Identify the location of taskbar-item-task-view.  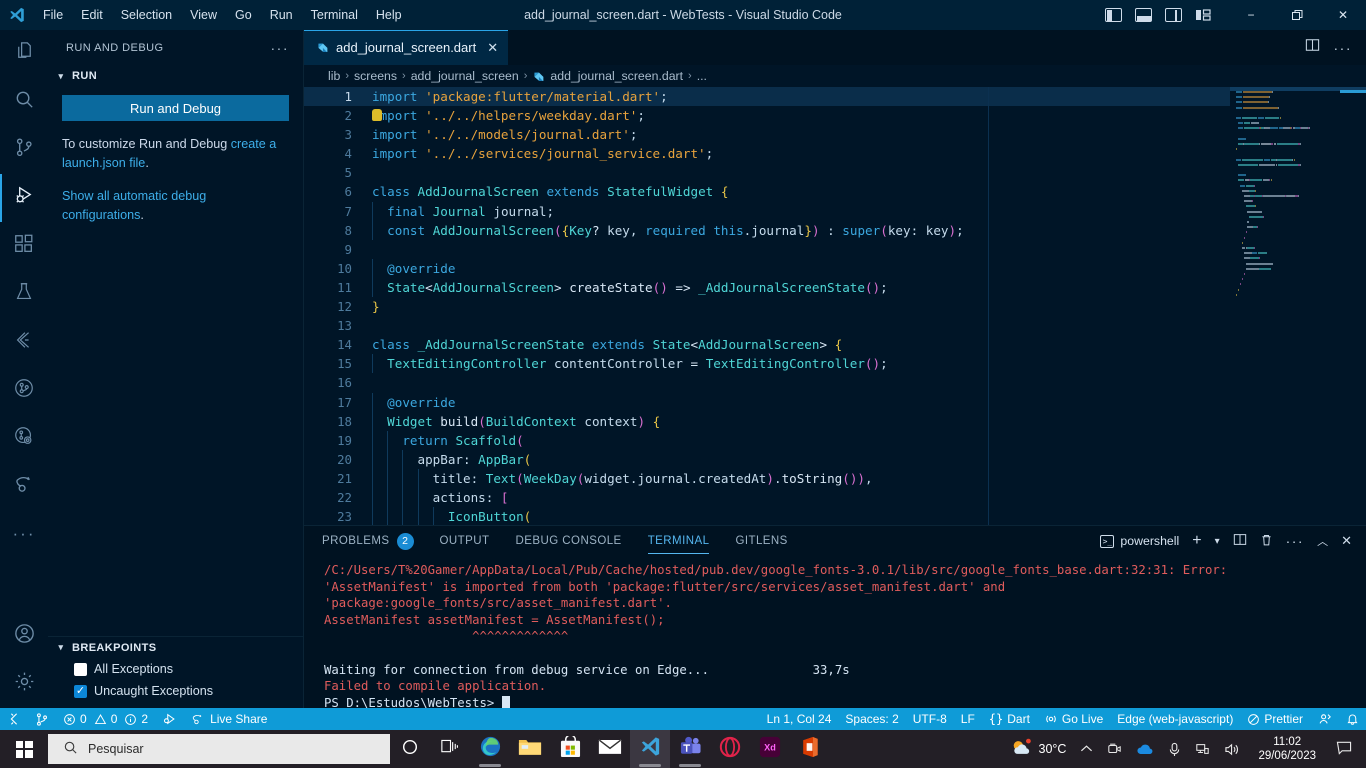
(450, 749).